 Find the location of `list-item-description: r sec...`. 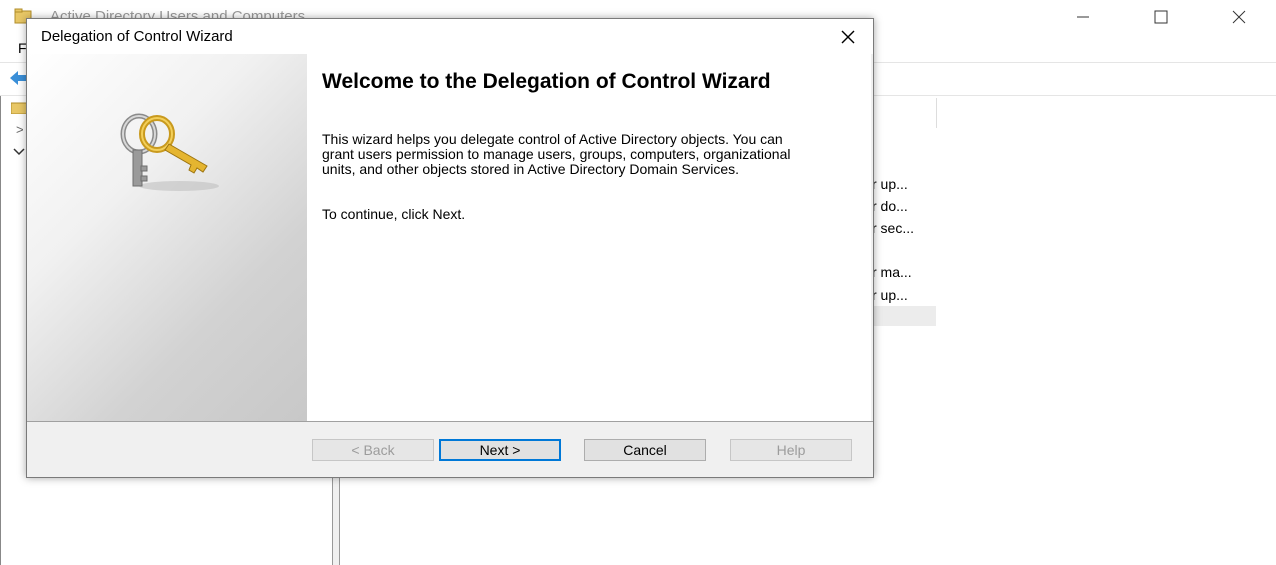

list-item-description: r sec... is located at coordinates (893, 228).